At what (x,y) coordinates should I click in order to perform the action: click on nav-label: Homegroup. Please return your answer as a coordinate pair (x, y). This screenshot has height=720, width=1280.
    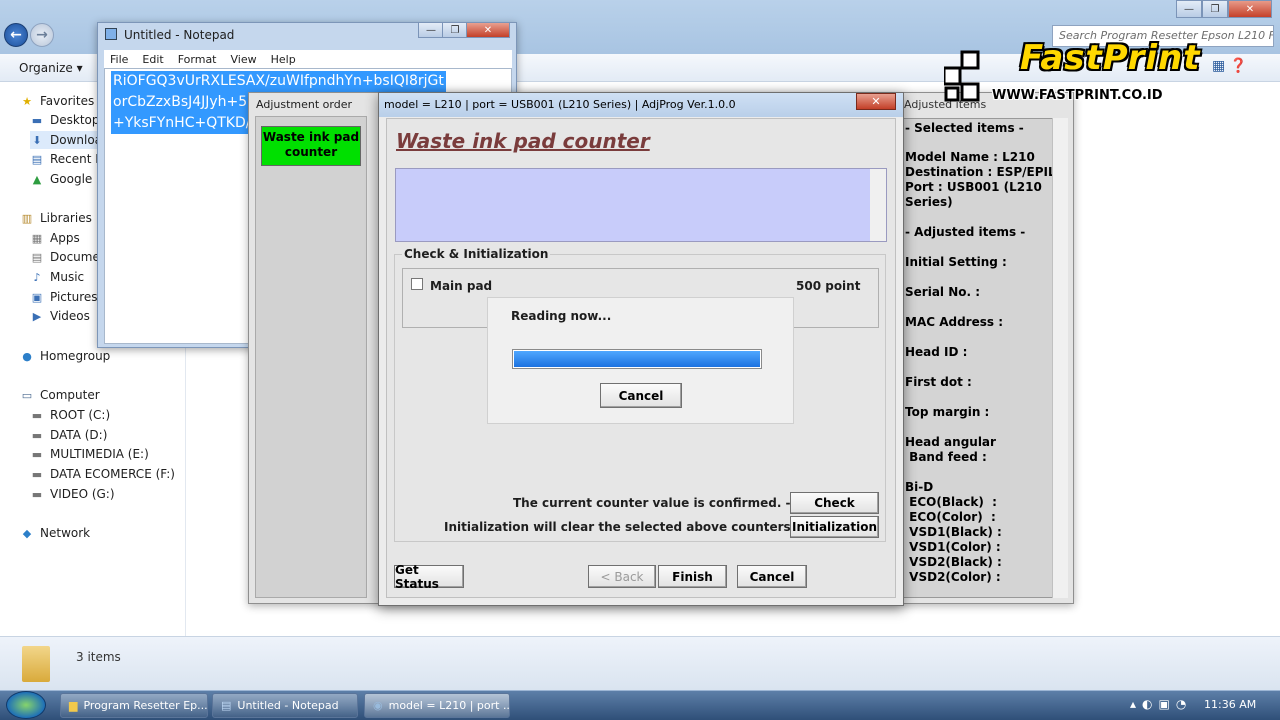
    Looking at the image, I should click on (75, 356).